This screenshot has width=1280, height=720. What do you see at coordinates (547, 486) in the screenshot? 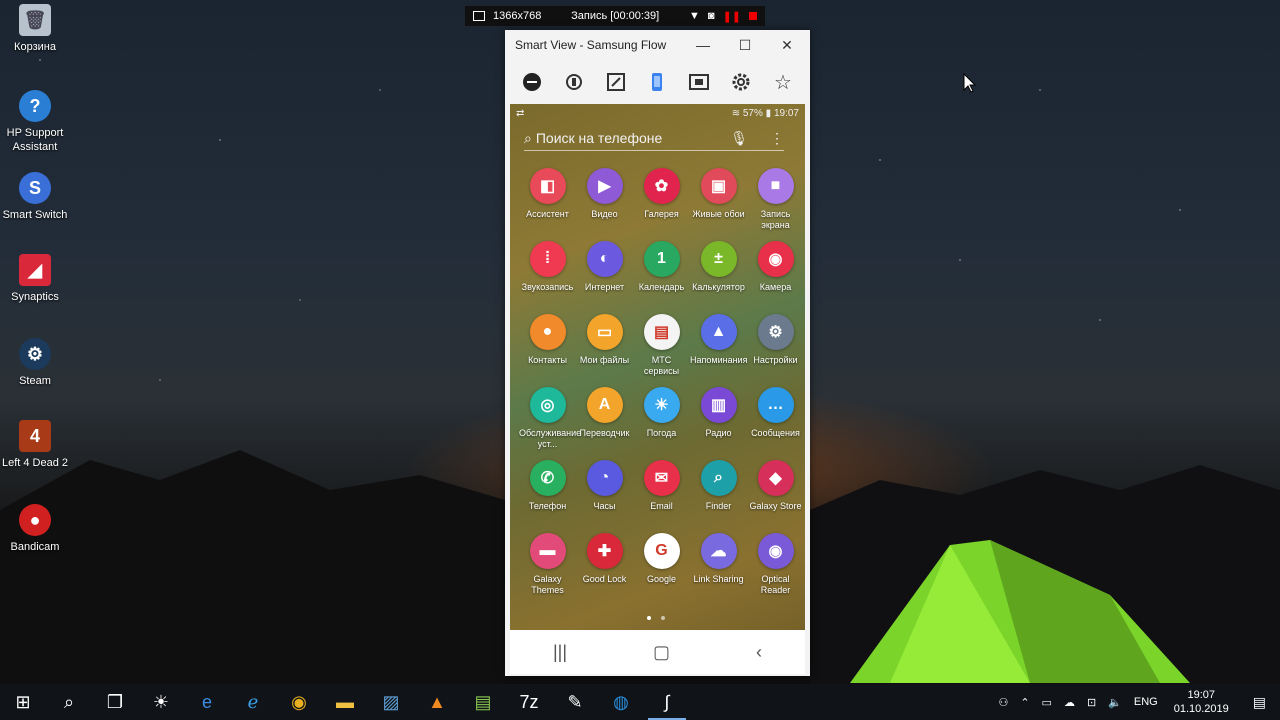
I see `app-icon: ✆ Телефон` at bounding box center [547, 486].